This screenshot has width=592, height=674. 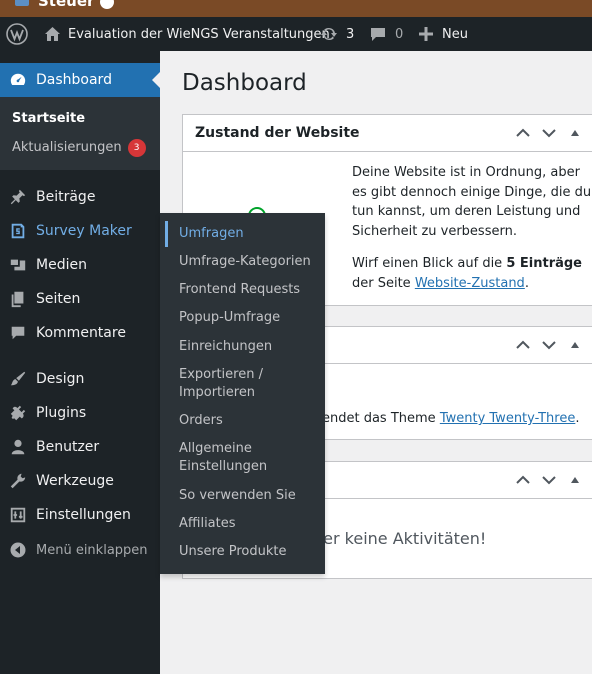 What do you see at coordinates (18, 265) in the screenshot?
I see `media-icon` at bounding box center [18, 265].